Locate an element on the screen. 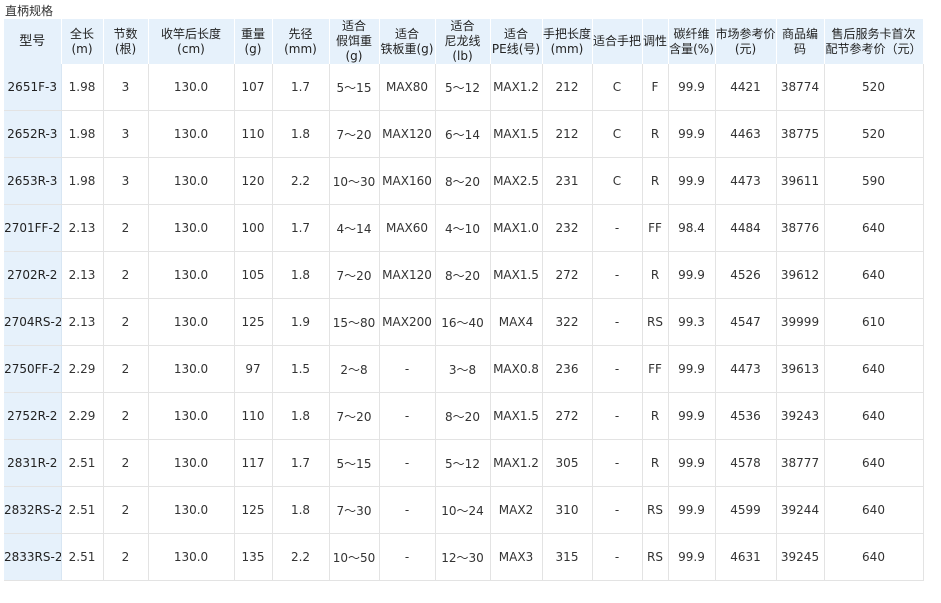  cell-lure-weight: 2～8 is located at coordinates (354, 369).